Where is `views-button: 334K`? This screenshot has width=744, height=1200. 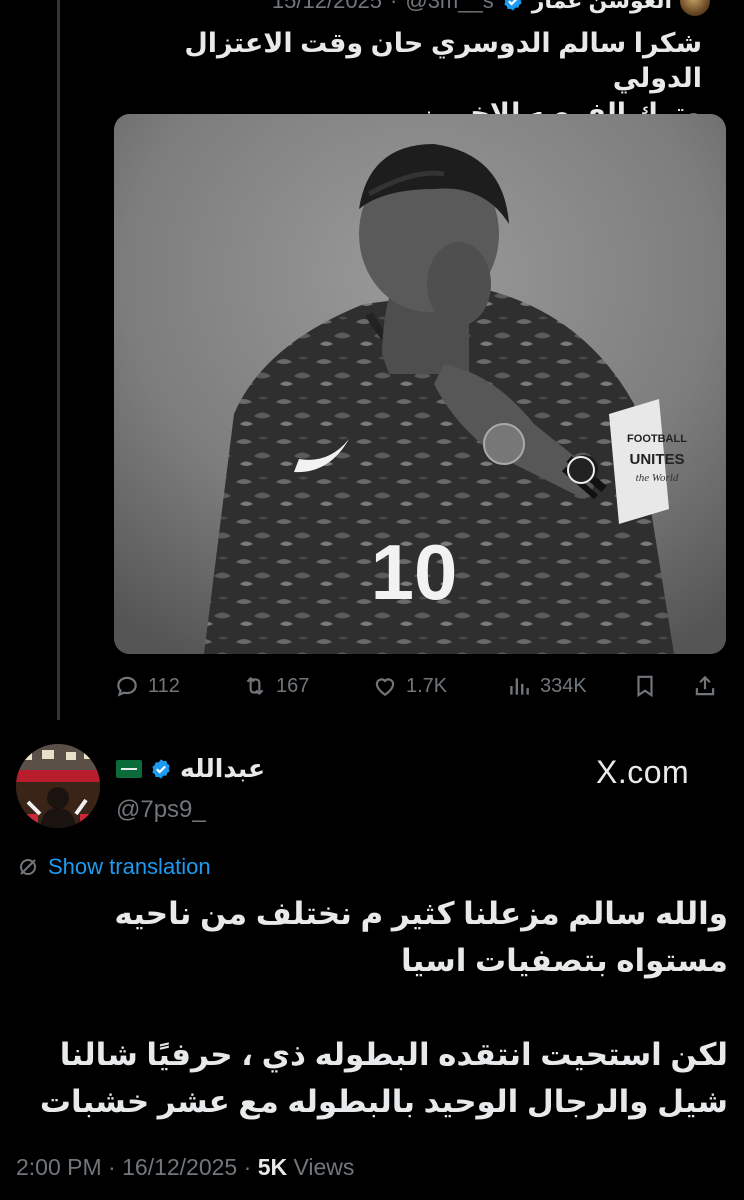 views-button: 334K is located at coordinates (546, 686).